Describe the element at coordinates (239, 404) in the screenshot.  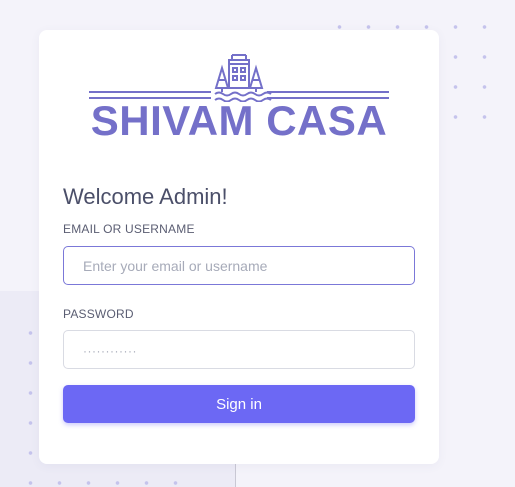
I see `sign-in-button: Sign in` at that location.